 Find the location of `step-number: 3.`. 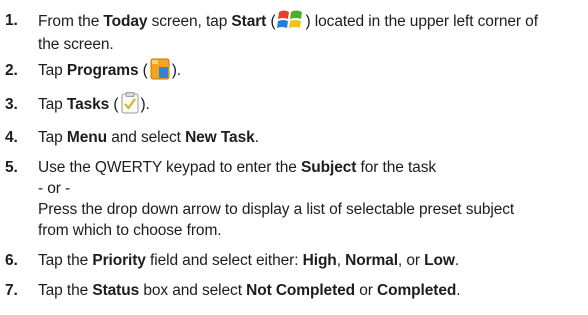

step-number: 3. is located at coordinates (11, 104).